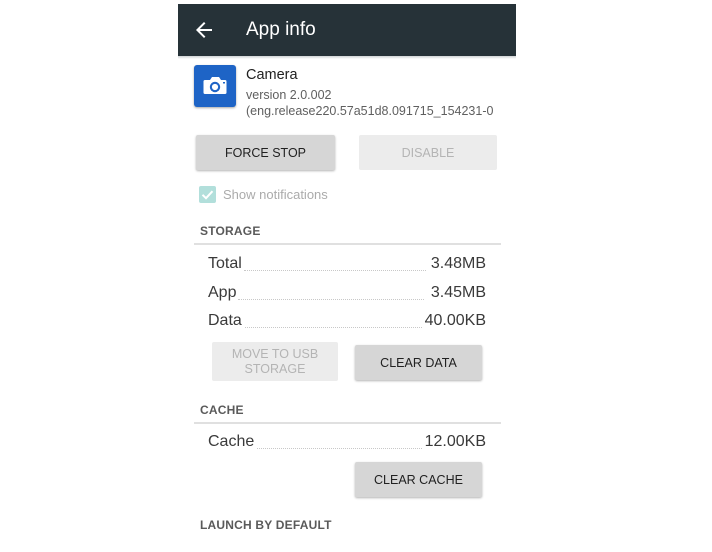 The width and height of the screenshot is (712, 552). What do you see at coordinates (347, 30) in the screenshot?
I see `app-bar: App info` at bounding box center [347, 30].